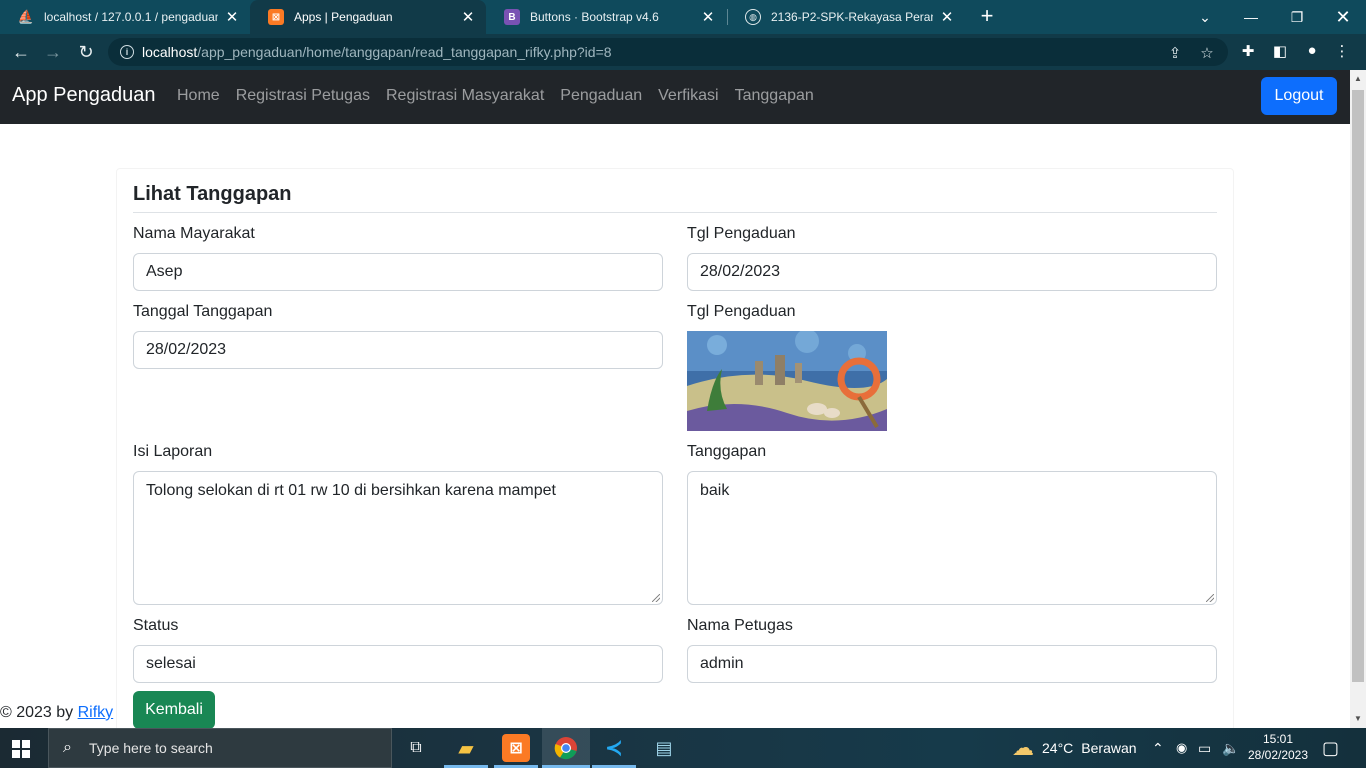 This screenshot has width=1366, height=768. What do you see at coordinates (952, 538) in the screenshot?
I see `tanggapan-textarea: baik` at bounding box center [952, 538].